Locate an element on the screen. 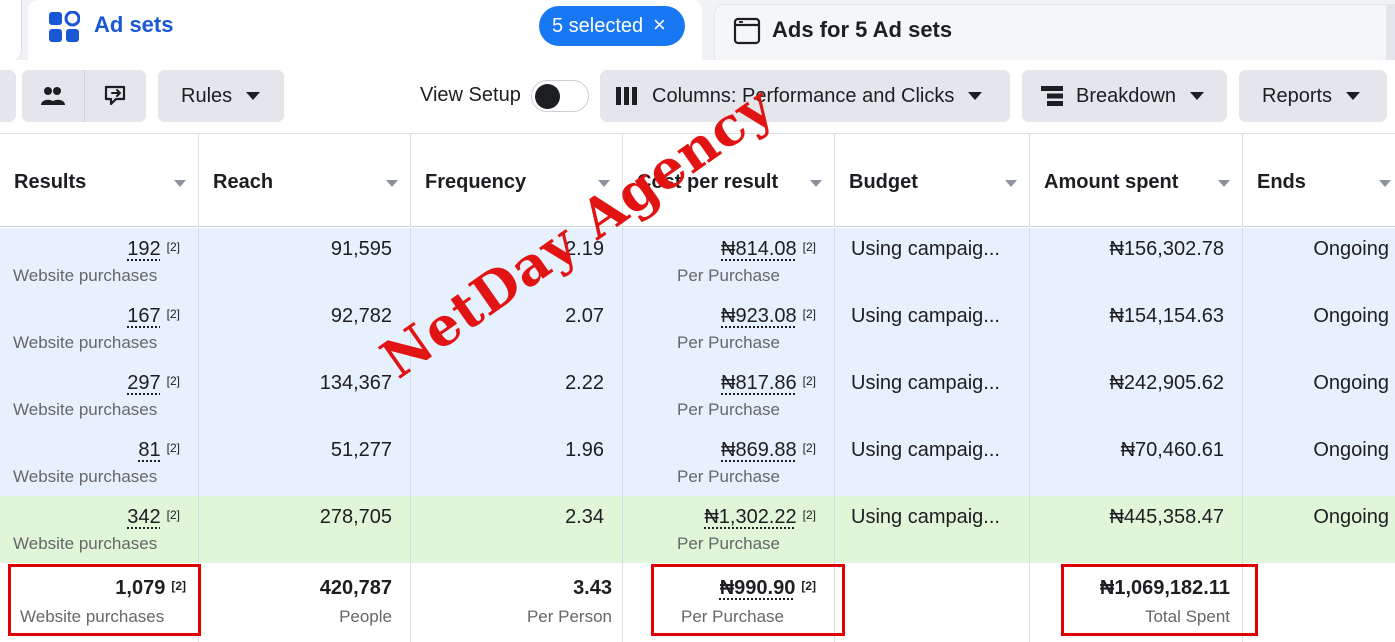 The width and height of the screenshot is (1395, 642). breakdown-label: Breakdown is located at coordinates (1126, 95).